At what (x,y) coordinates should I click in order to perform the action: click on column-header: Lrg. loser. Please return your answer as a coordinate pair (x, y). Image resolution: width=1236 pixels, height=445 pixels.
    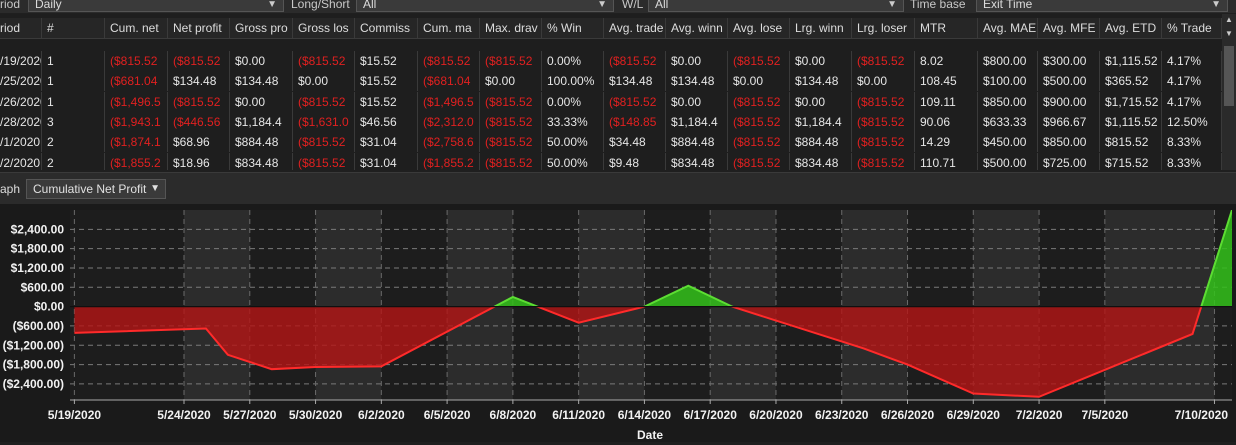
    Looking at the image, I should click on (883, 28).